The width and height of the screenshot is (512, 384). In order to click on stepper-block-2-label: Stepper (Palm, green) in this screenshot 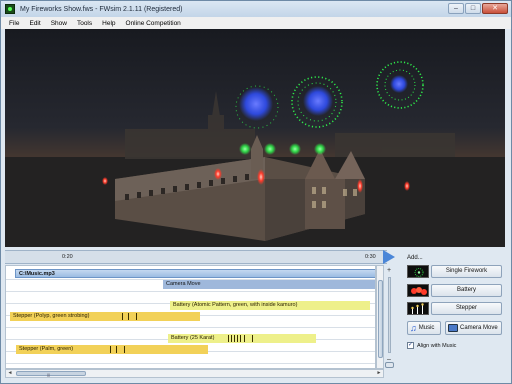, I will do `click(46, 349)`.